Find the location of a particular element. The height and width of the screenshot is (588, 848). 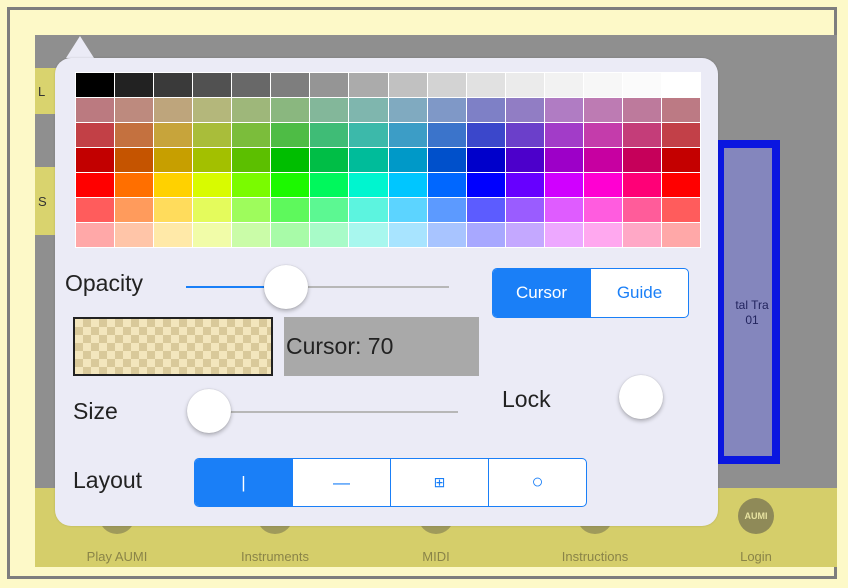

layout-horizontal-option: — is located at coordinates (341, 482).